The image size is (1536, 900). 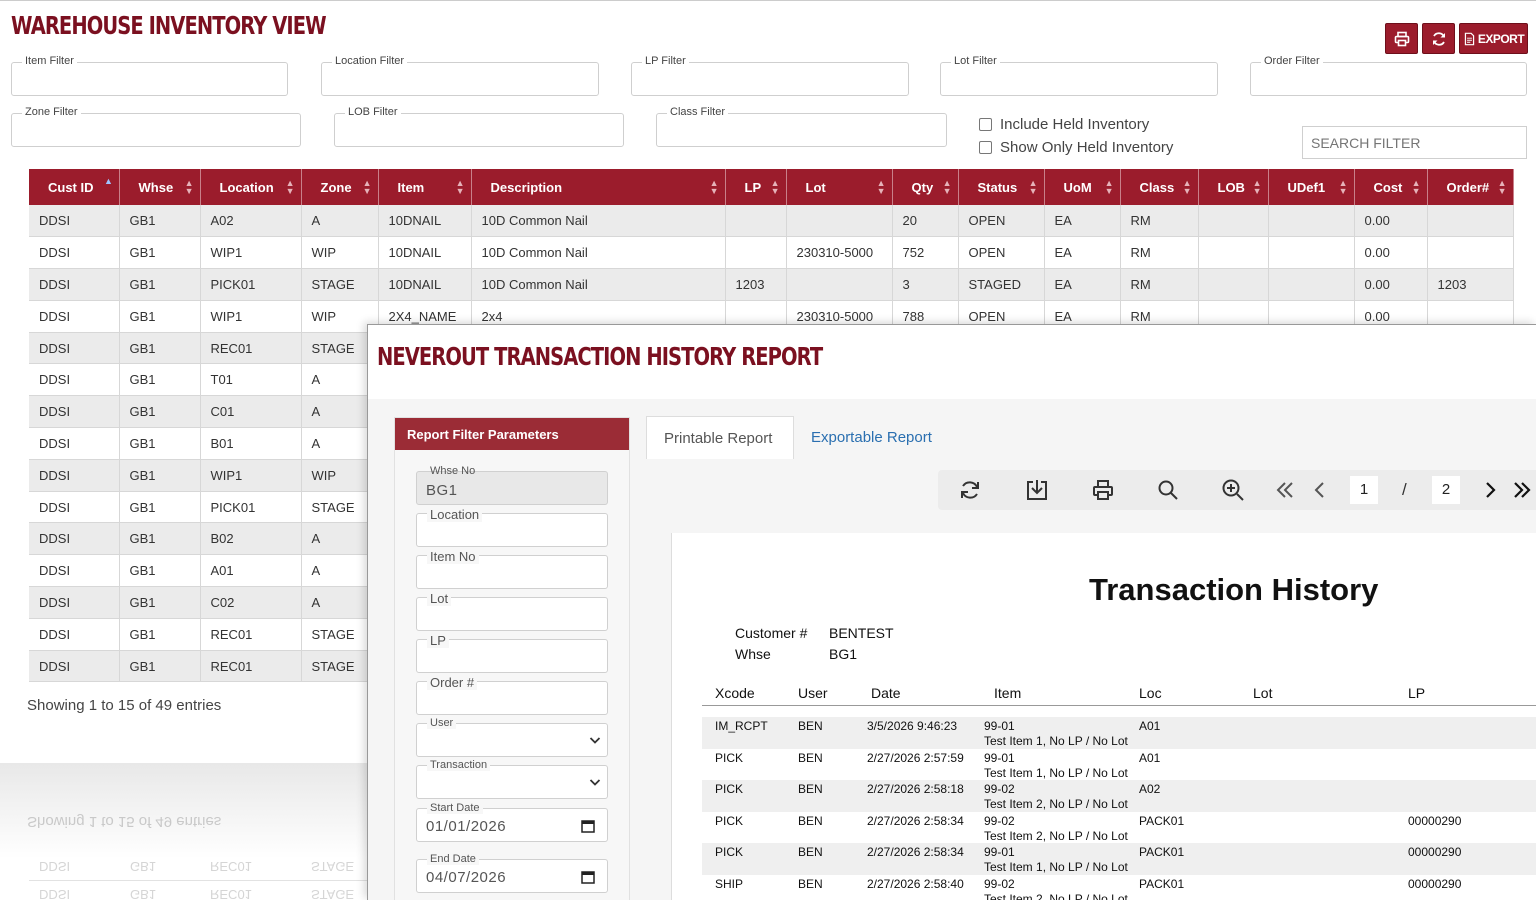 What do you see at coordinates (1150, 693) in the screenshot?
I see `col-loc: Loc` at bounding box center [1150, 693].